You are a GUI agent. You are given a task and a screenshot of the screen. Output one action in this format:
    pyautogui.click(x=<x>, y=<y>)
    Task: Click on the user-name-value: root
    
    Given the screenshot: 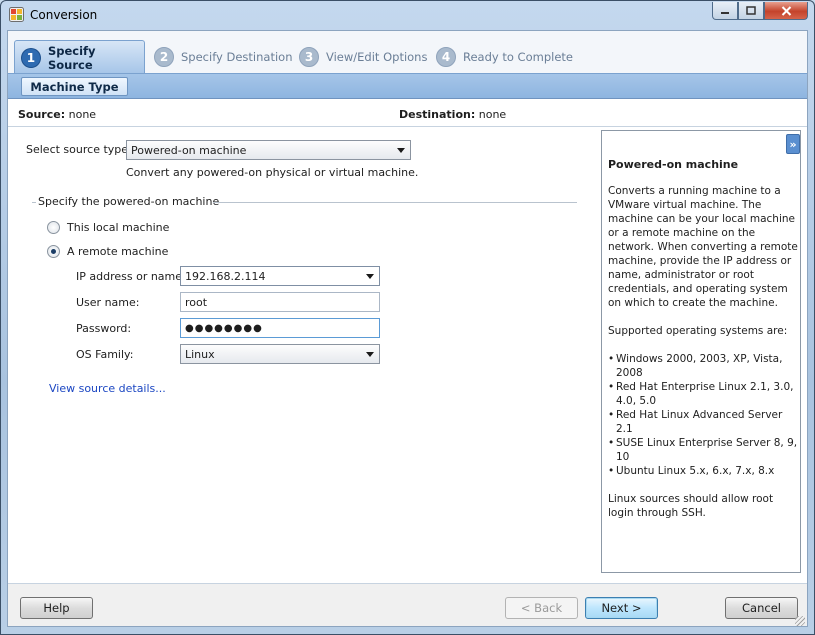 What is the action you would take?
    pyautogui.click(x=196, y=302)
    